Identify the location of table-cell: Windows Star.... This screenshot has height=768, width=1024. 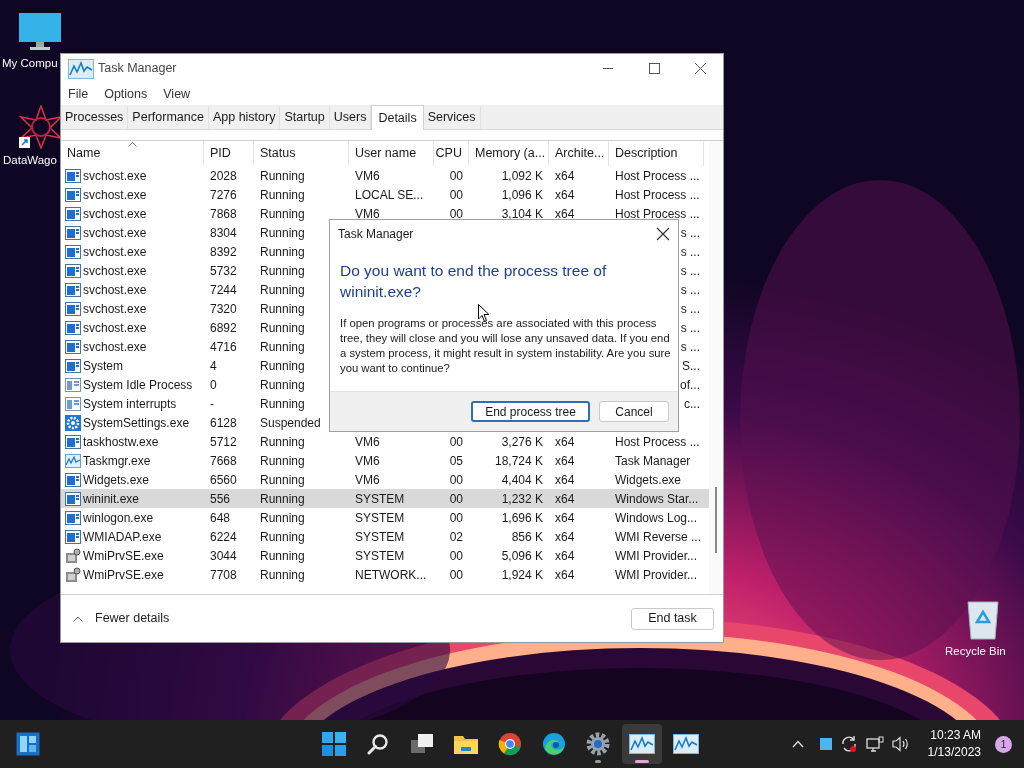
(657, 498).